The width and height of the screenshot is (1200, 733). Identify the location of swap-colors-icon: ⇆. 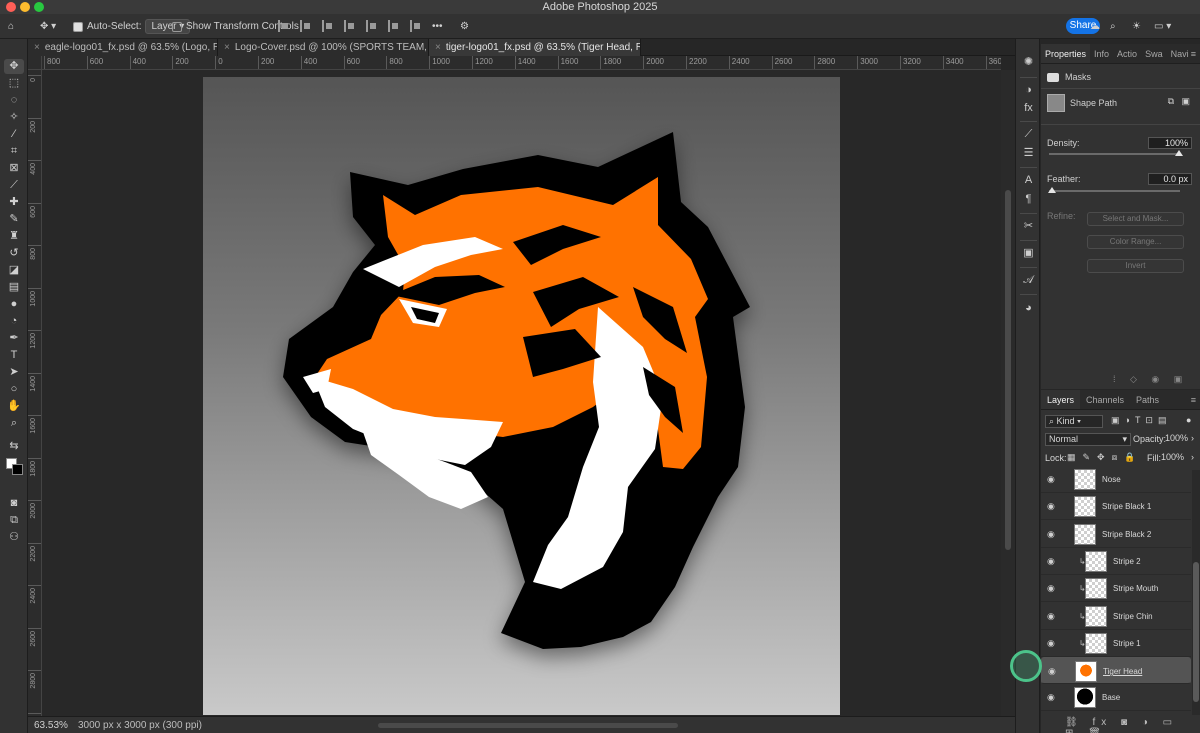
(14, 446).